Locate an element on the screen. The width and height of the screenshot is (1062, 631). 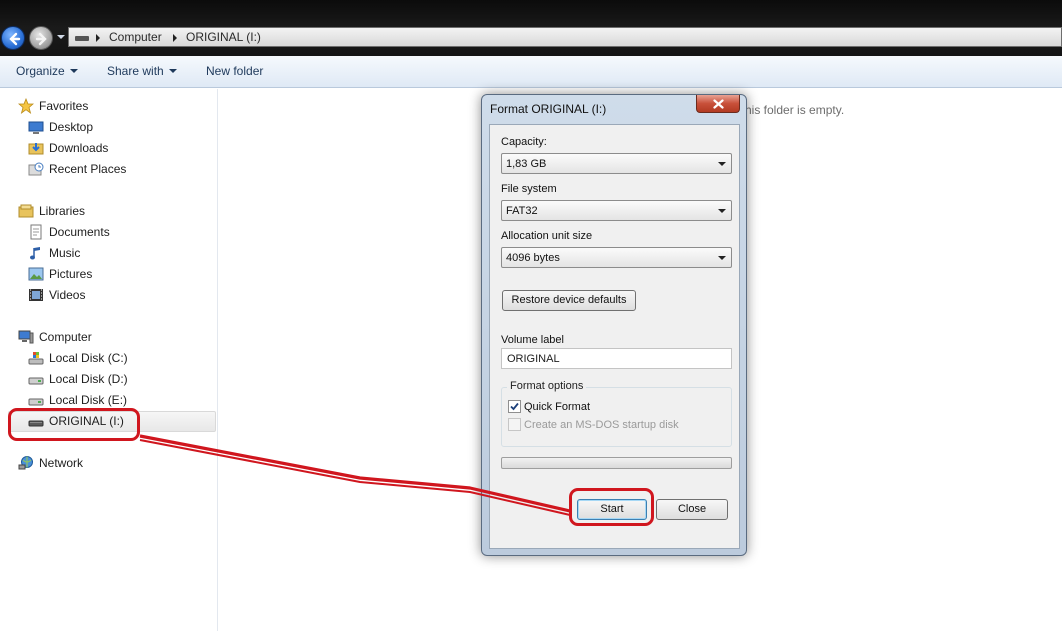
annotation-arrow-line is located at coordinates (355, 475).